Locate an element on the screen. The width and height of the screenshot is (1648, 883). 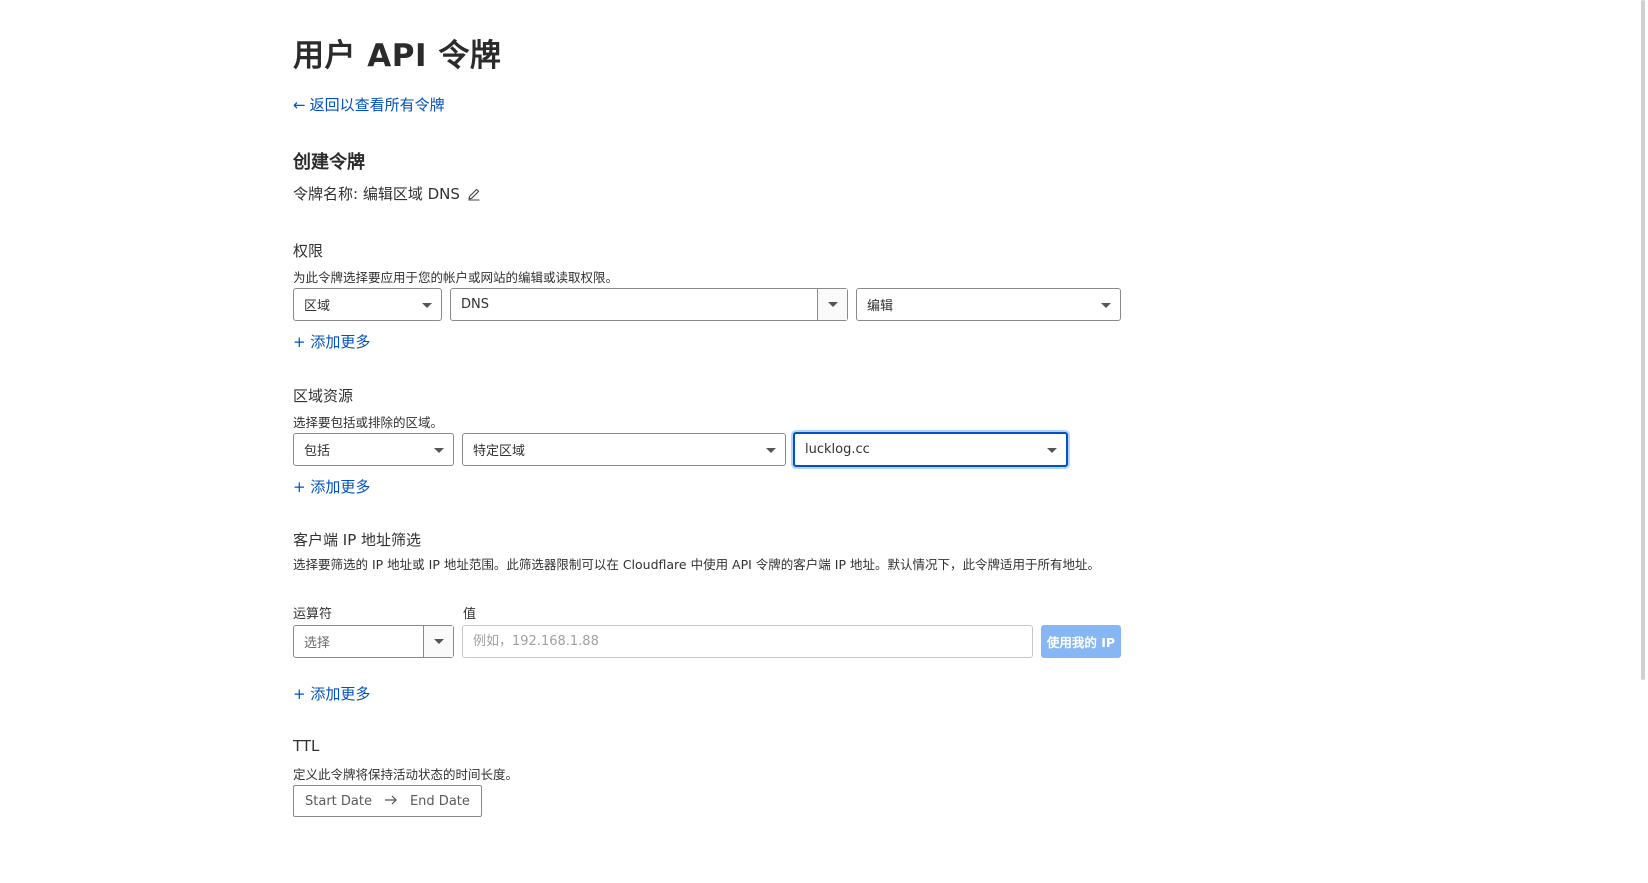
zone-resources-description: 选择要包括或排除的区域。 is located at coordinates (368, 422).